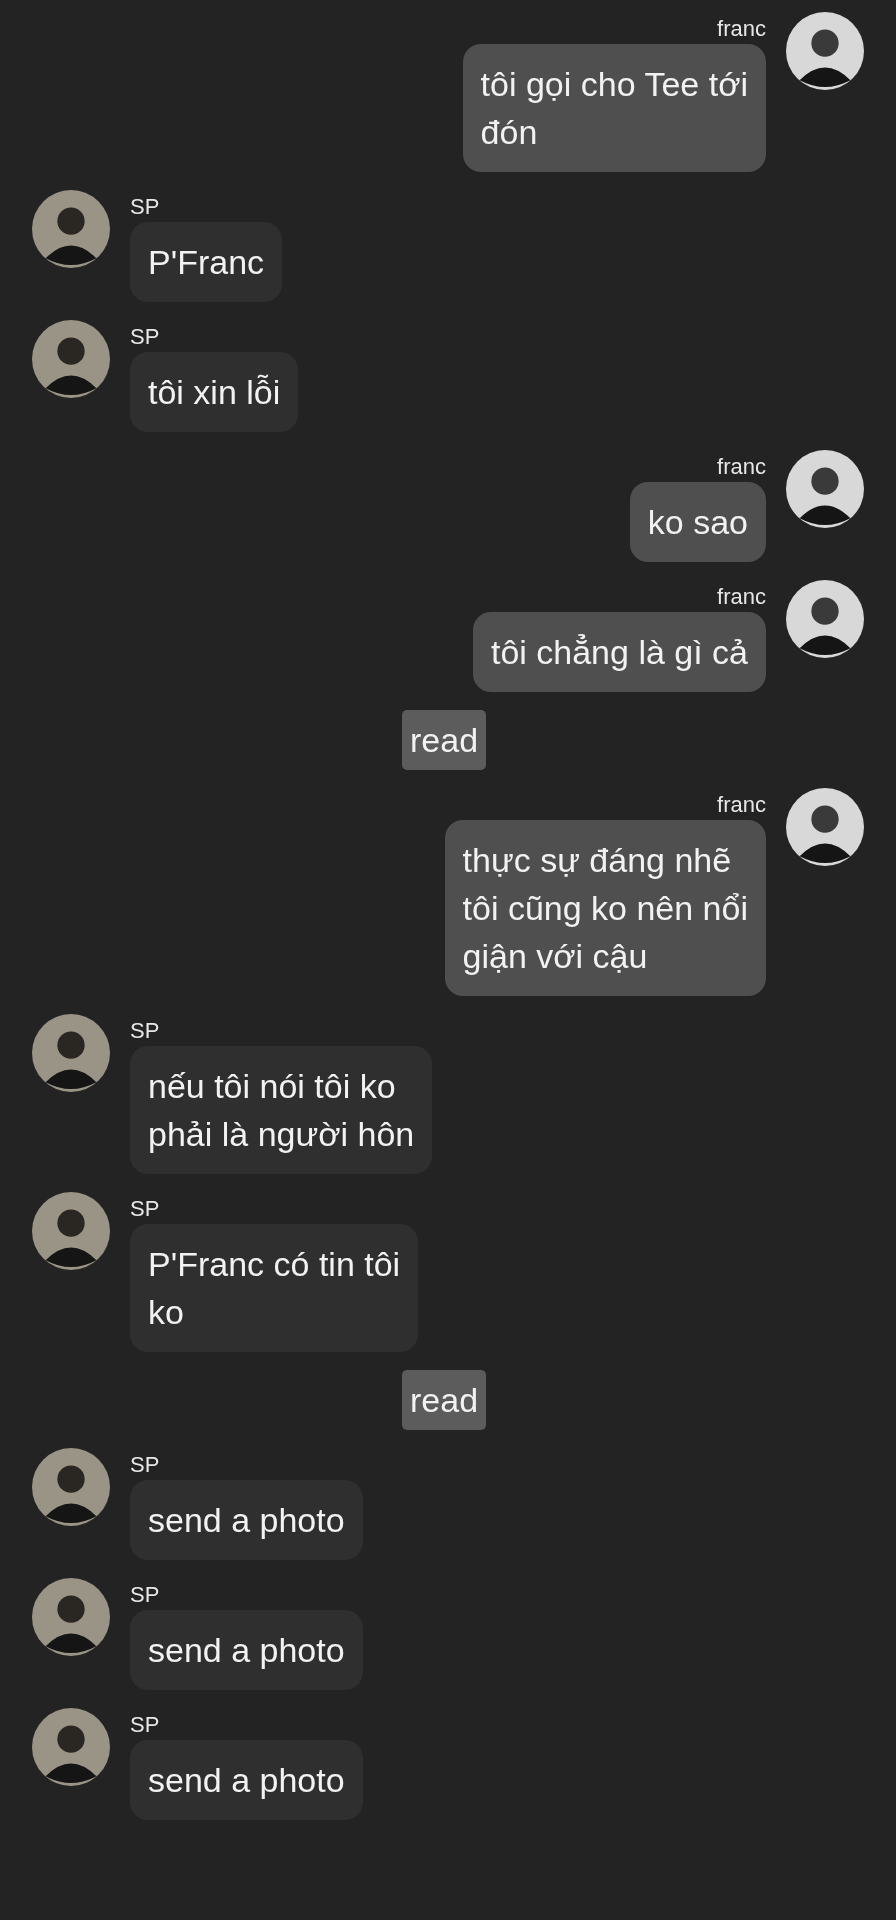 This screenshot has height=1920, width=896. I want to click on message-bubble: ko sao, so click(697, 522).